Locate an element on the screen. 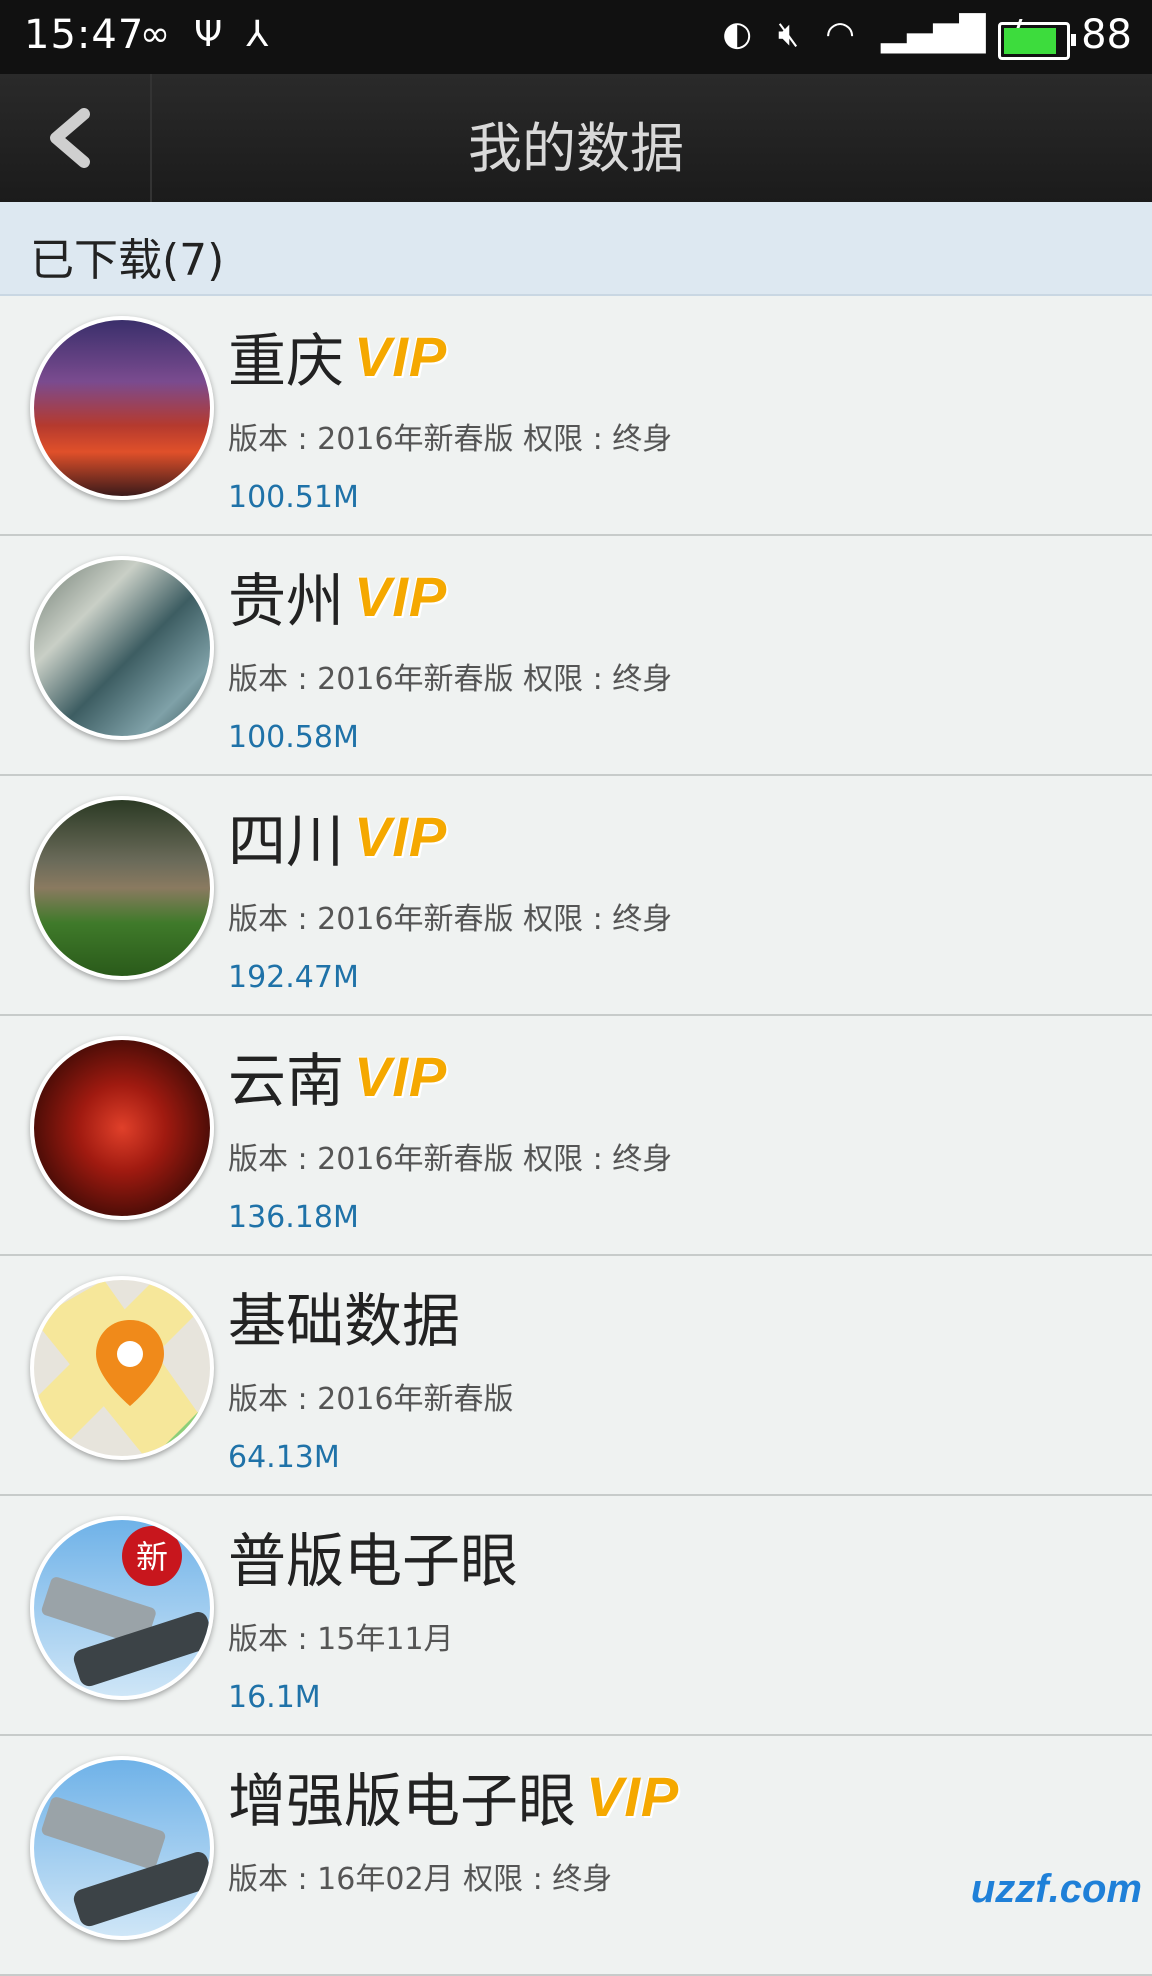 Image resolution: width=1152 pixels, height=1976 pixels. rotate-lock-icon: ◐ is located at coordinates (737, 34).